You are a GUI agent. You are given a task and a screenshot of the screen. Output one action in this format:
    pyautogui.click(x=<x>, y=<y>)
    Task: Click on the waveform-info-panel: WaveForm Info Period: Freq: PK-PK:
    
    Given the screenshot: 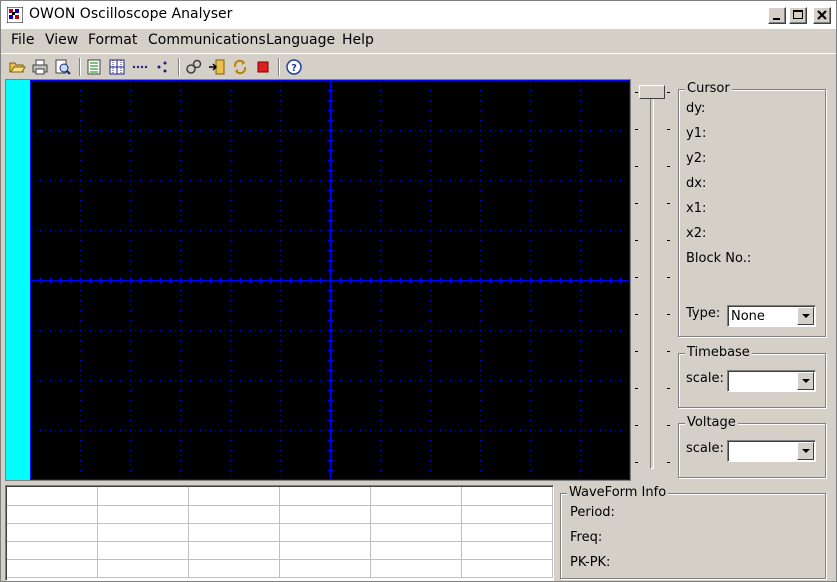 What is the action you would take?
    pyautogui.click(x=693, y=532)
    